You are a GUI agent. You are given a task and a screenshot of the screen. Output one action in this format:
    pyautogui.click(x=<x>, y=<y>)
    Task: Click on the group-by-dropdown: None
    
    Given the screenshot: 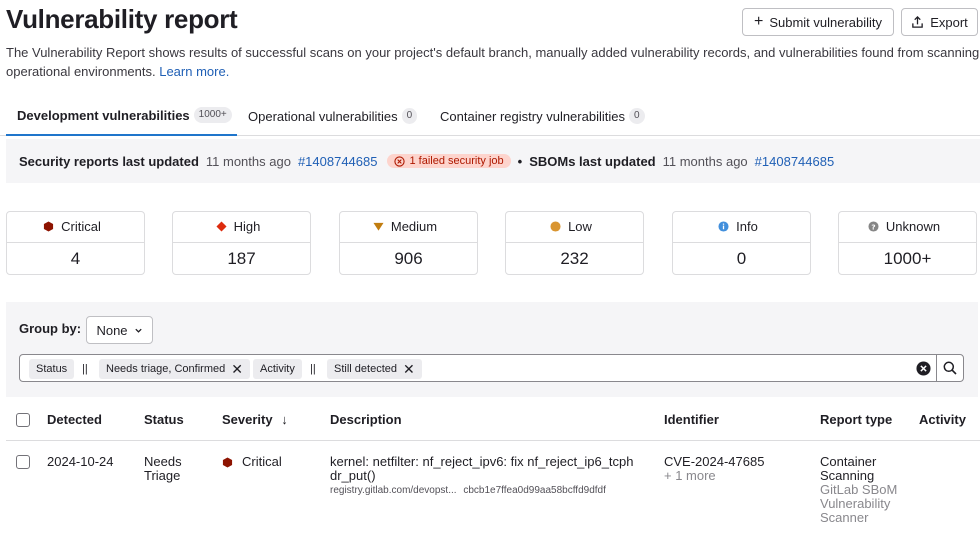 What is the action you would take?
    pyautogui.click(x=119, y=330)
    